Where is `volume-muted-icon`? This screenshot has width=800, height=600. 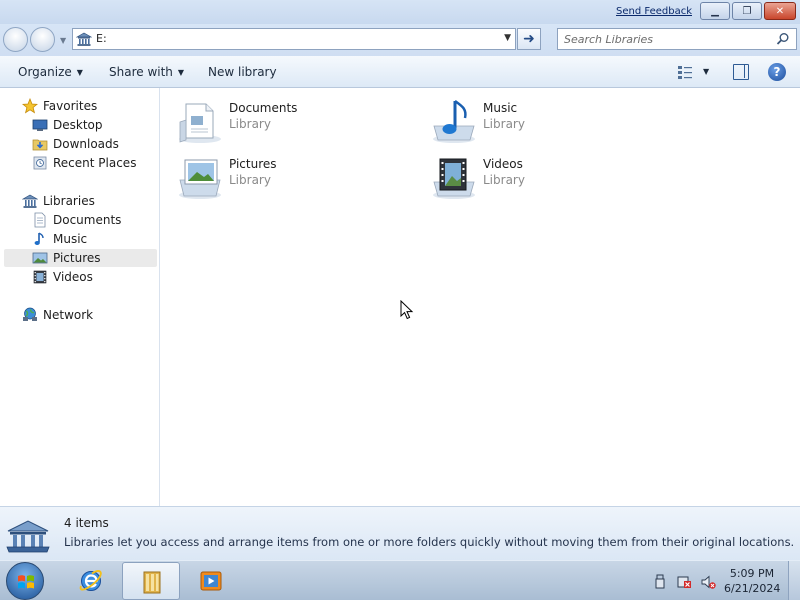
volume-muted-icon is located at coordinates (708, 582).